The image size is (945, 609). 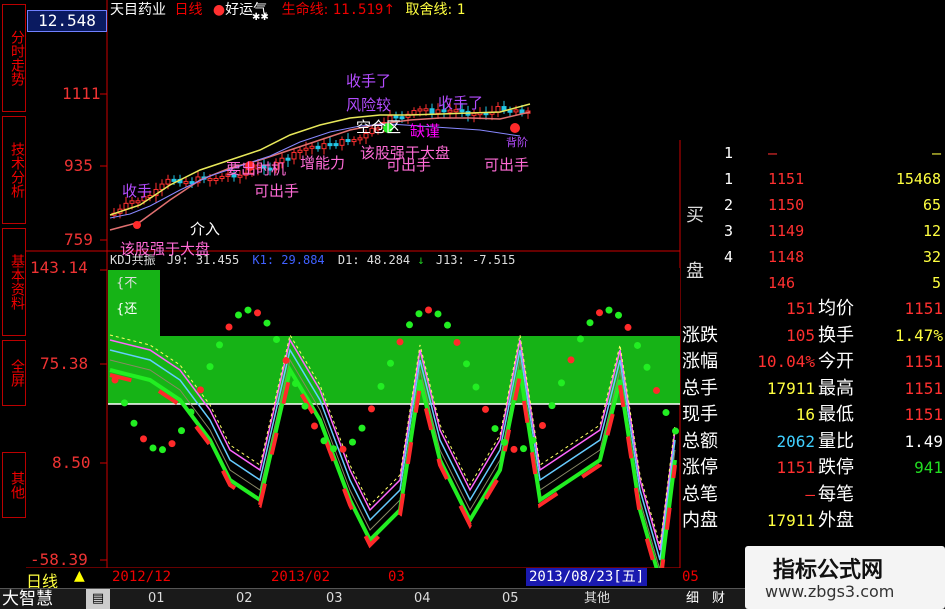 What do you see at coordinates (244, 599) in the screenshot?
I see `bottom-tab: 02` at bounding box center [244, 599].